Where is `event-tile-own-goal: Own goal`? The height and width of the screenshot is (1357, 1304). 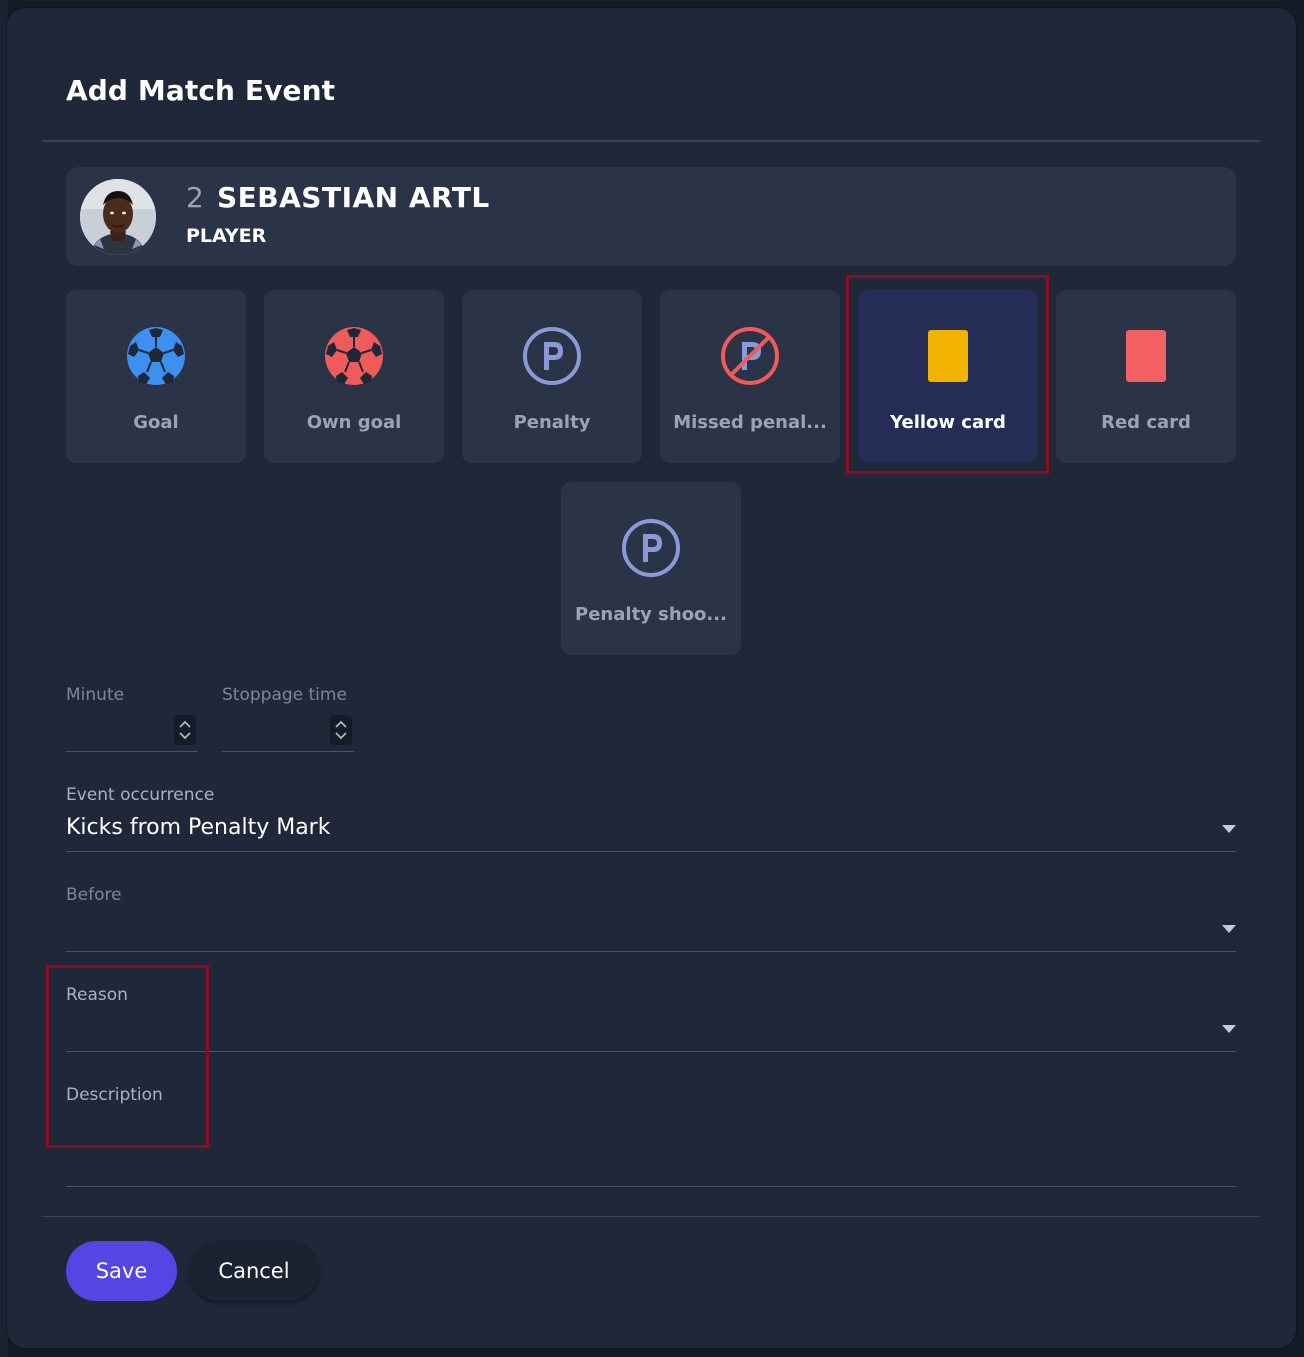
event-tile-own-goal: Own goal is located at coordinates (354, 376).